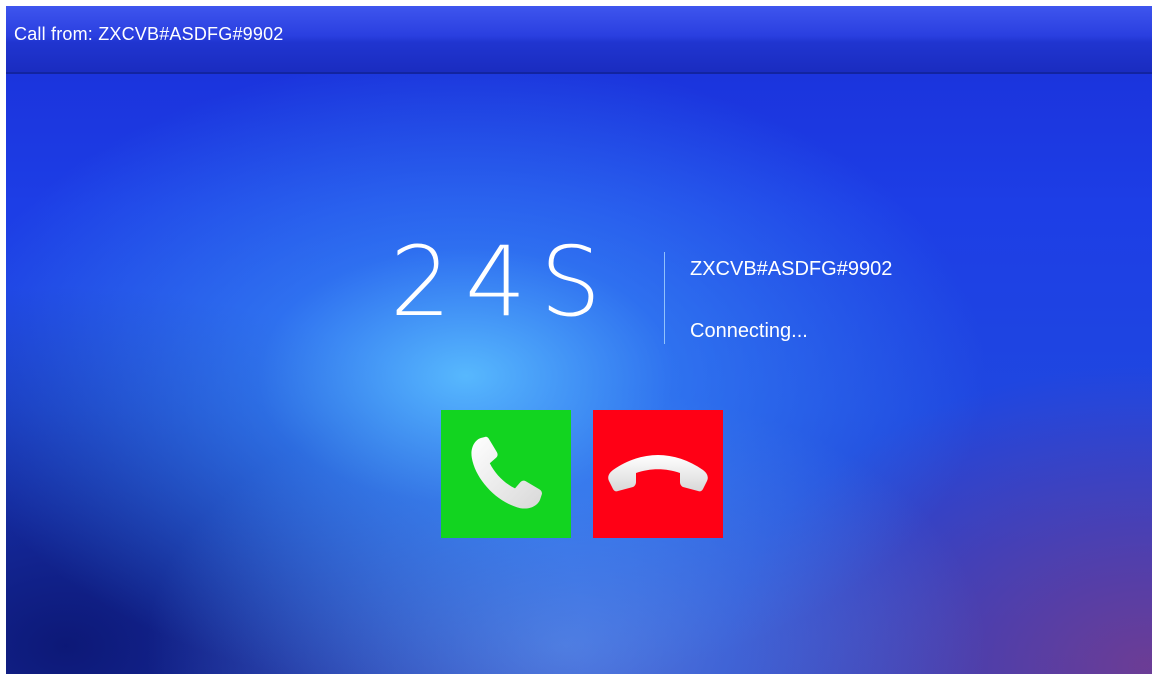 Image resolution: width=1156 pixels, height=676 pixels. I want to click on accept-call-button, so click(506, 474).